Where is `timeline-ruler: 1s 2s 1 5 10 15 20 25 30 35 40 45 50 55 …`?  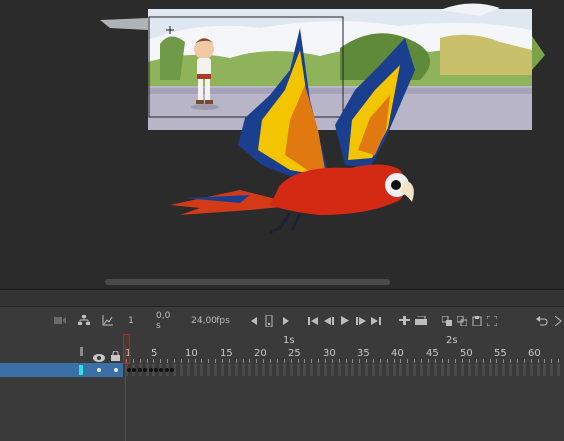
timeline-ruler: 1s 2s 1 5 10 15 20 25 30 35 40 45 50 55 … is located at coordinates (282, 348).